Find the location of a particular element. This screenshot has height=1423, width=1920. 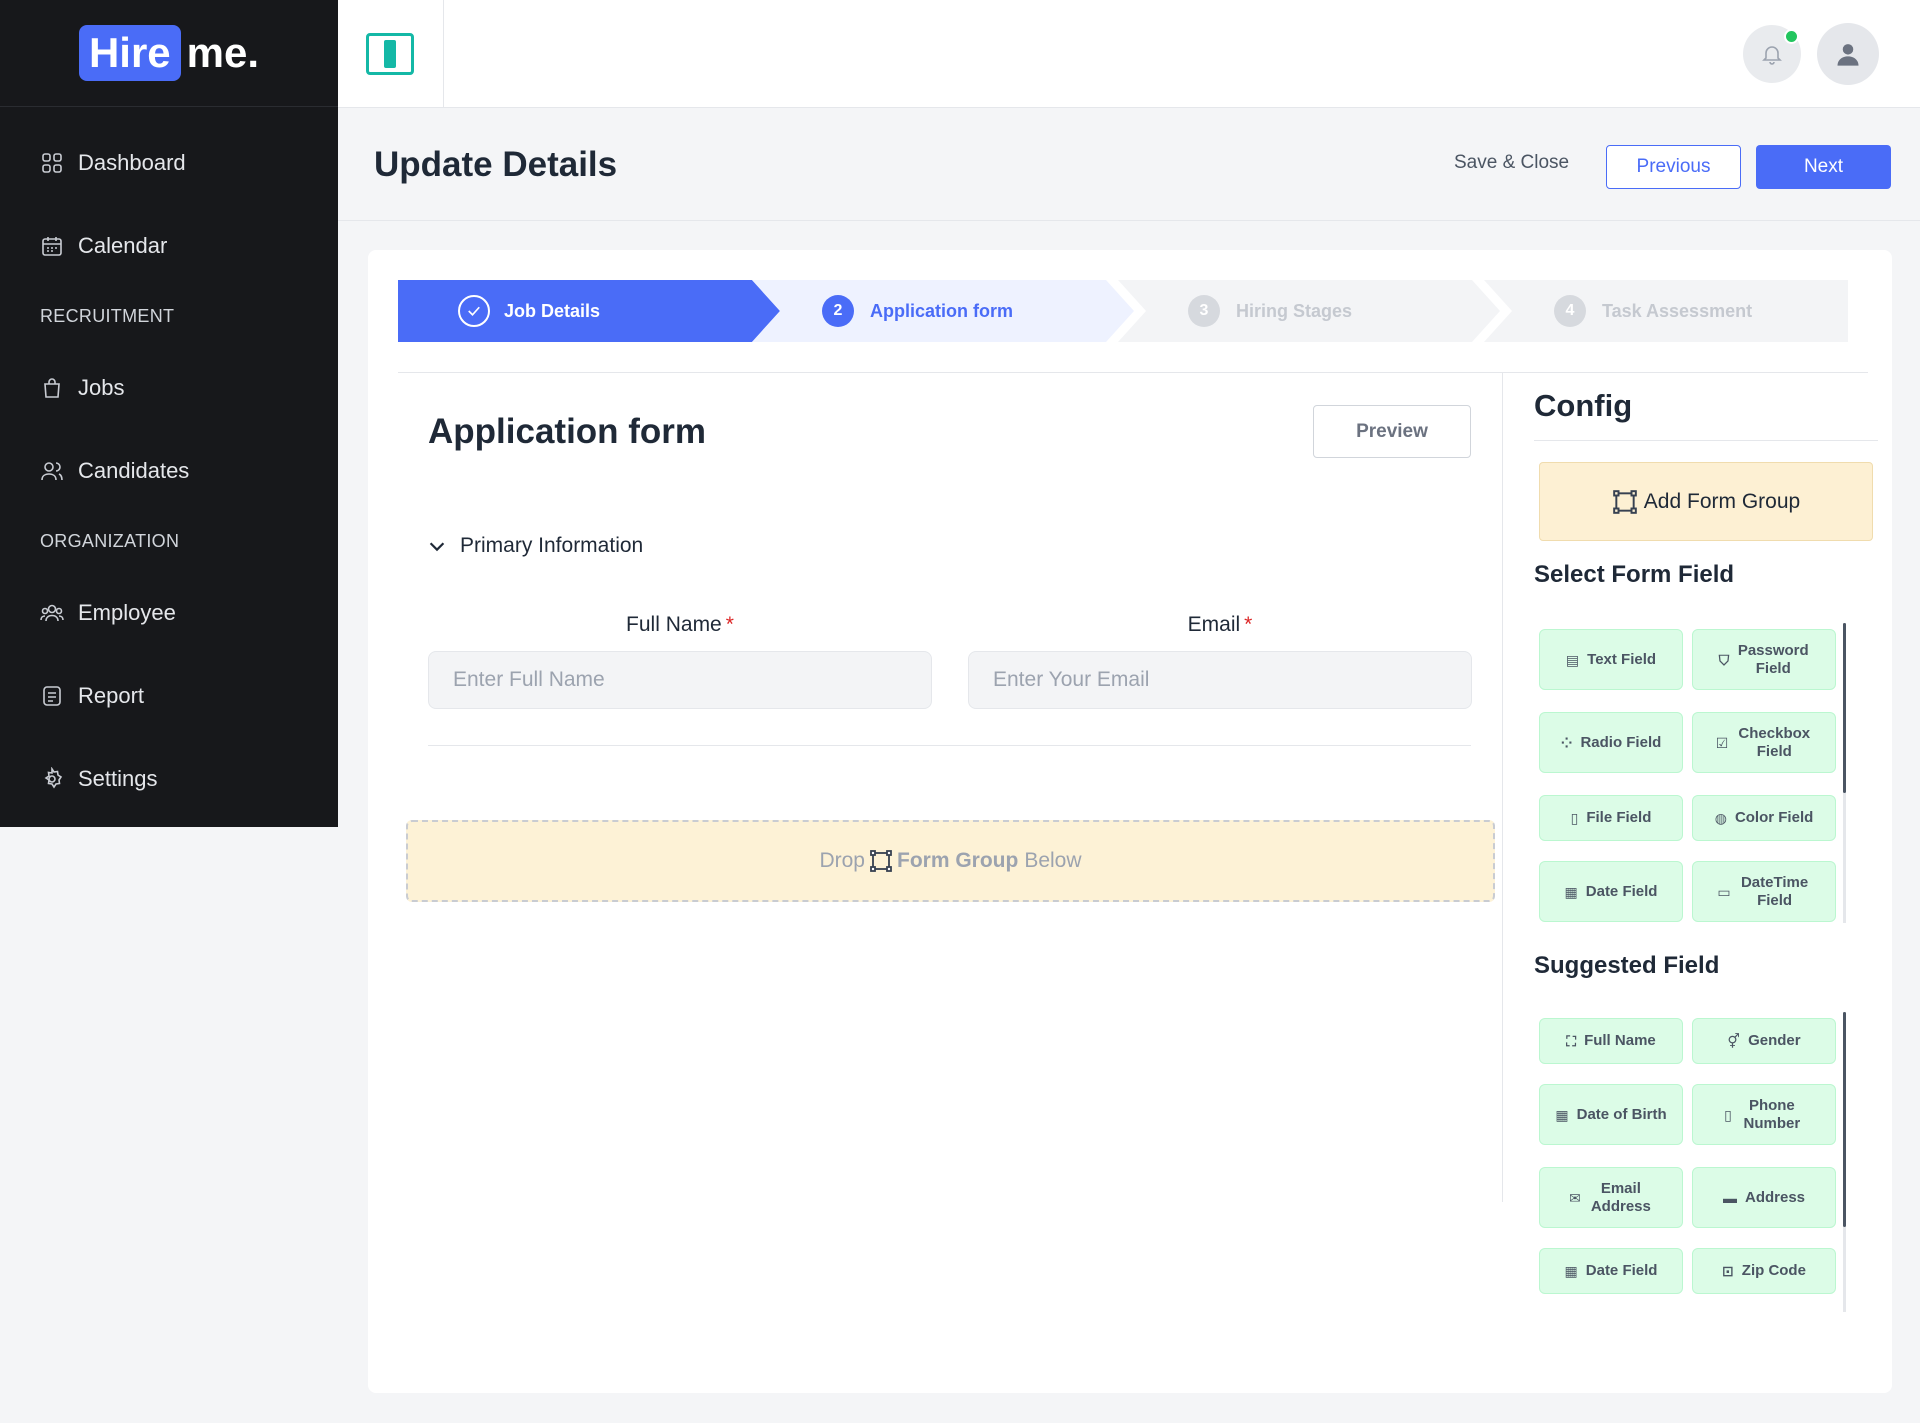

palette-icon: ◍ is located at coordinates (1720, 818).